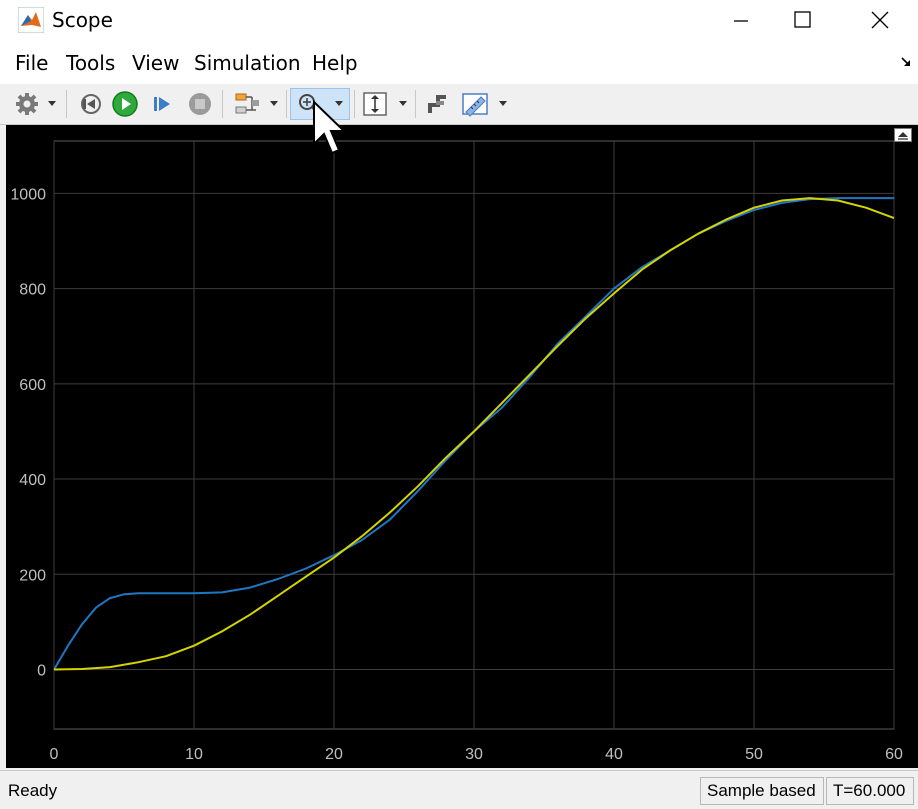  Describe the element at coordinates (32, 480) in the screenshot. I see `y-tick-label: 400` at that location.